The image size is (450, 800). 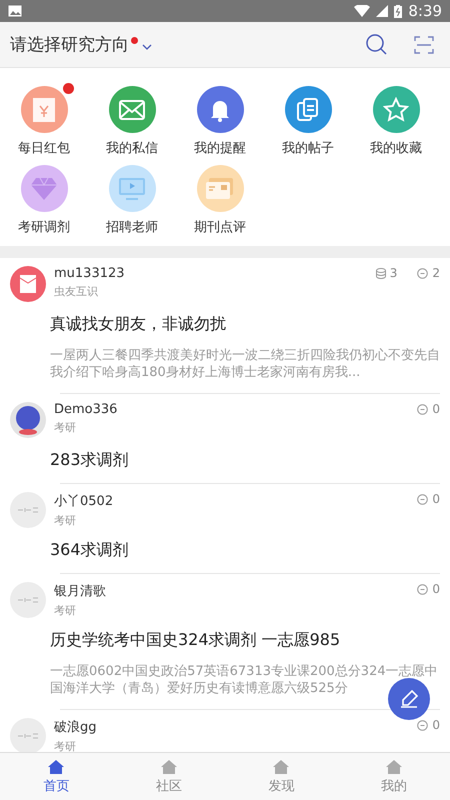 I want to click on scan-icon, so click(x=424, y=45).